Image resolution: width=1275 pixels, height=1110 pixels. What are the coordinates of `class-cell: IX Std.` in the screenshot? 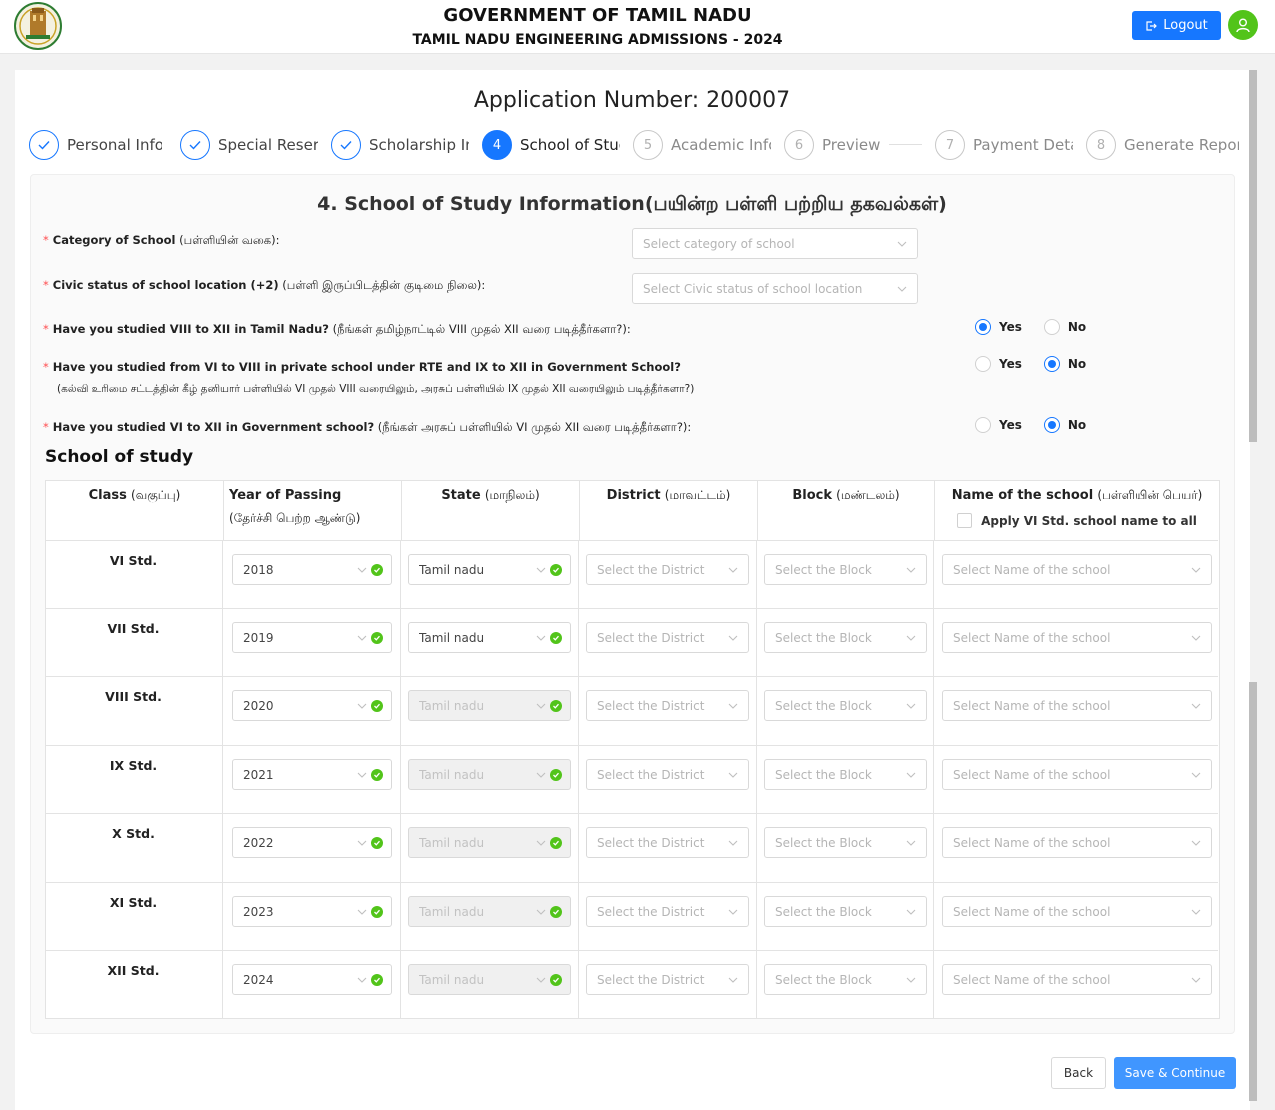 It's located at (134, 780).